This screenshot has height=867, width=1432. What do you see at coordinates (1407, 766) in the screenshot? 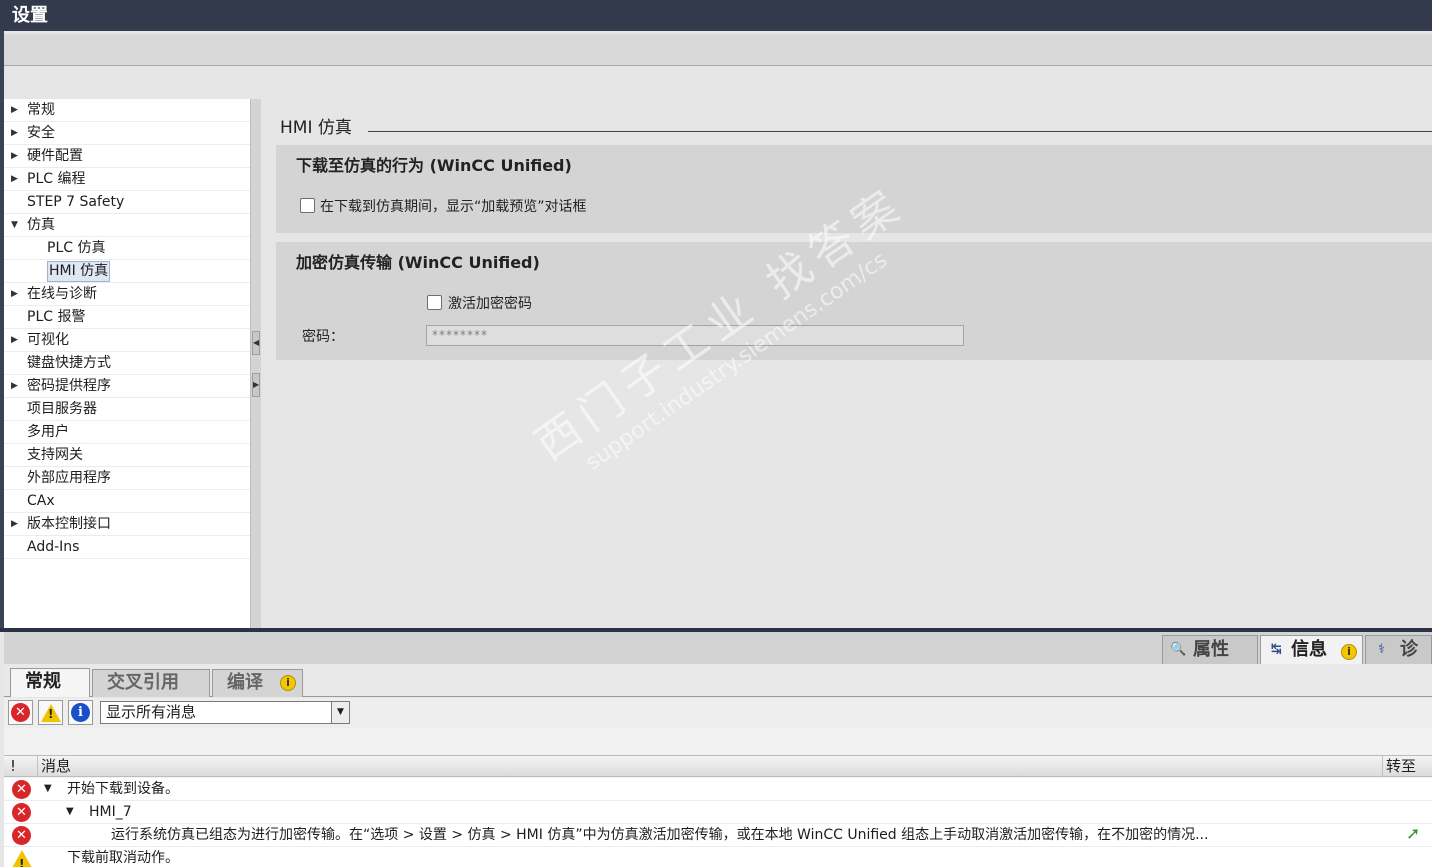
I see `column-header-goto: 转至` at bounding box center [1407, 766].